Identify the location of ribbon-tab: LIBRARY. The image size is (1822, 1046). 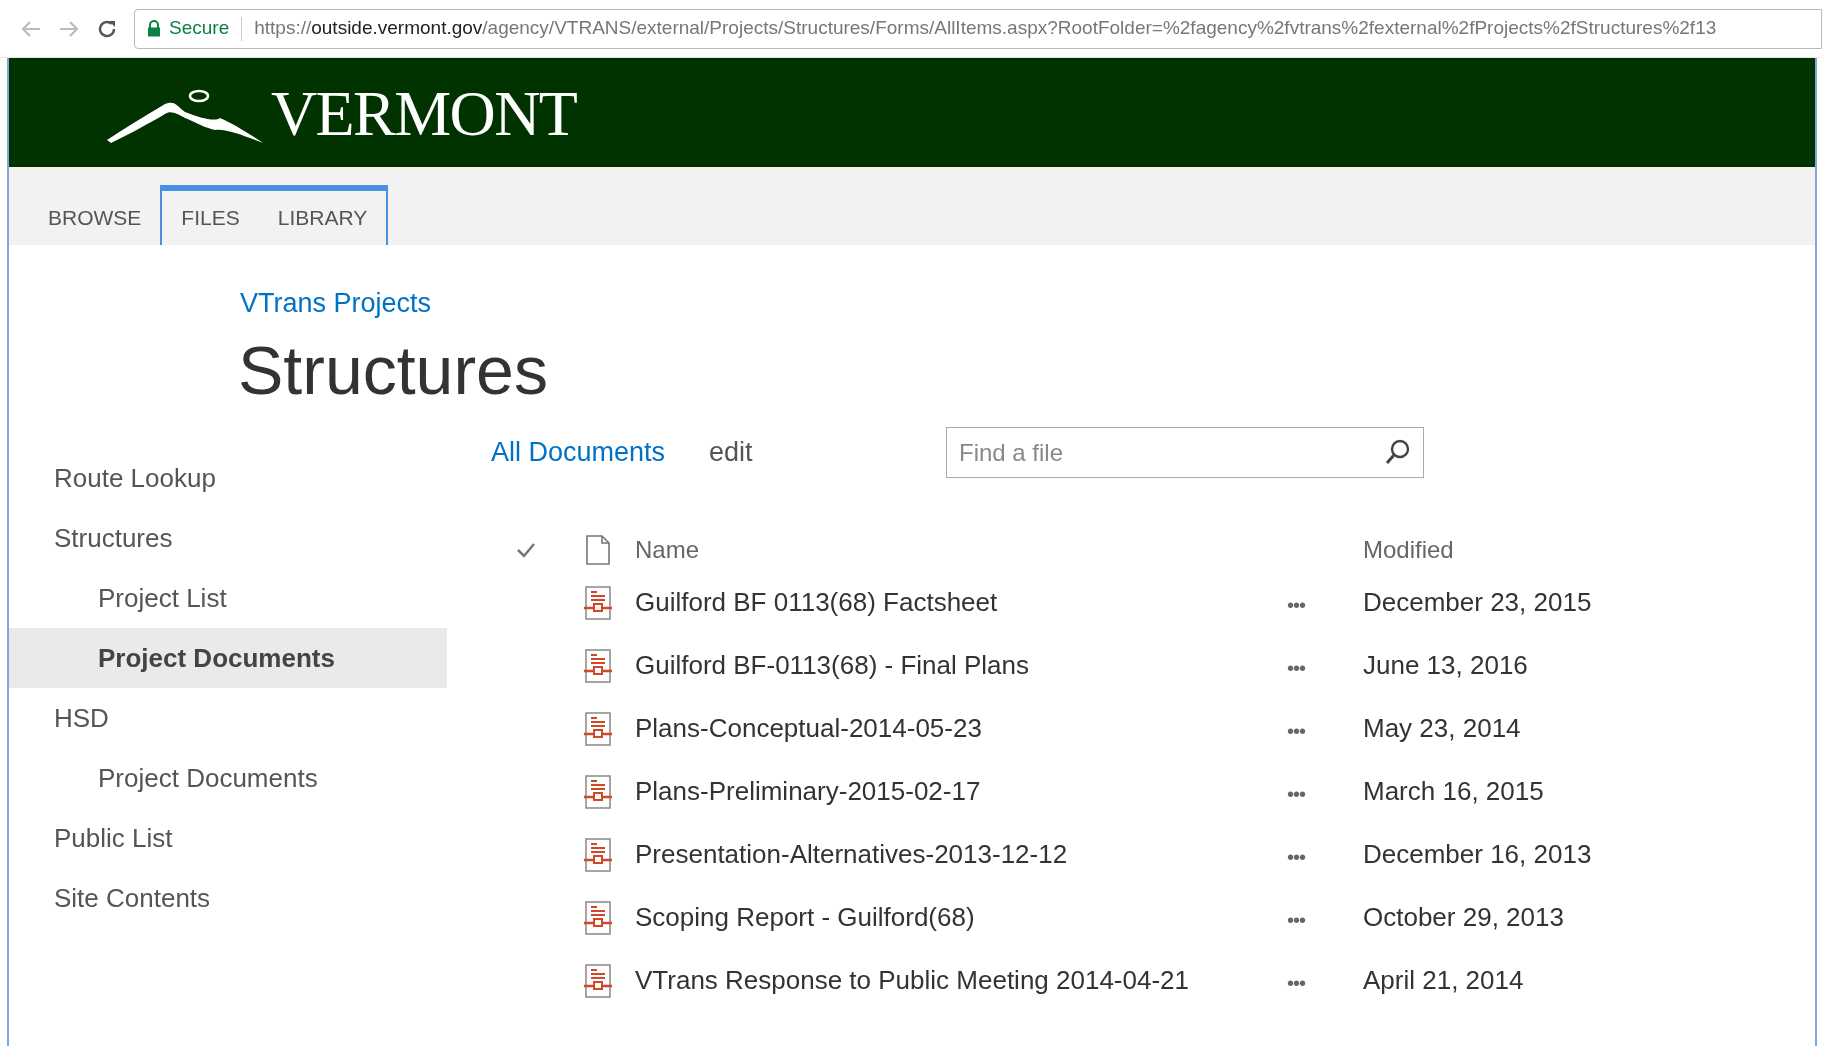
(322, 218).